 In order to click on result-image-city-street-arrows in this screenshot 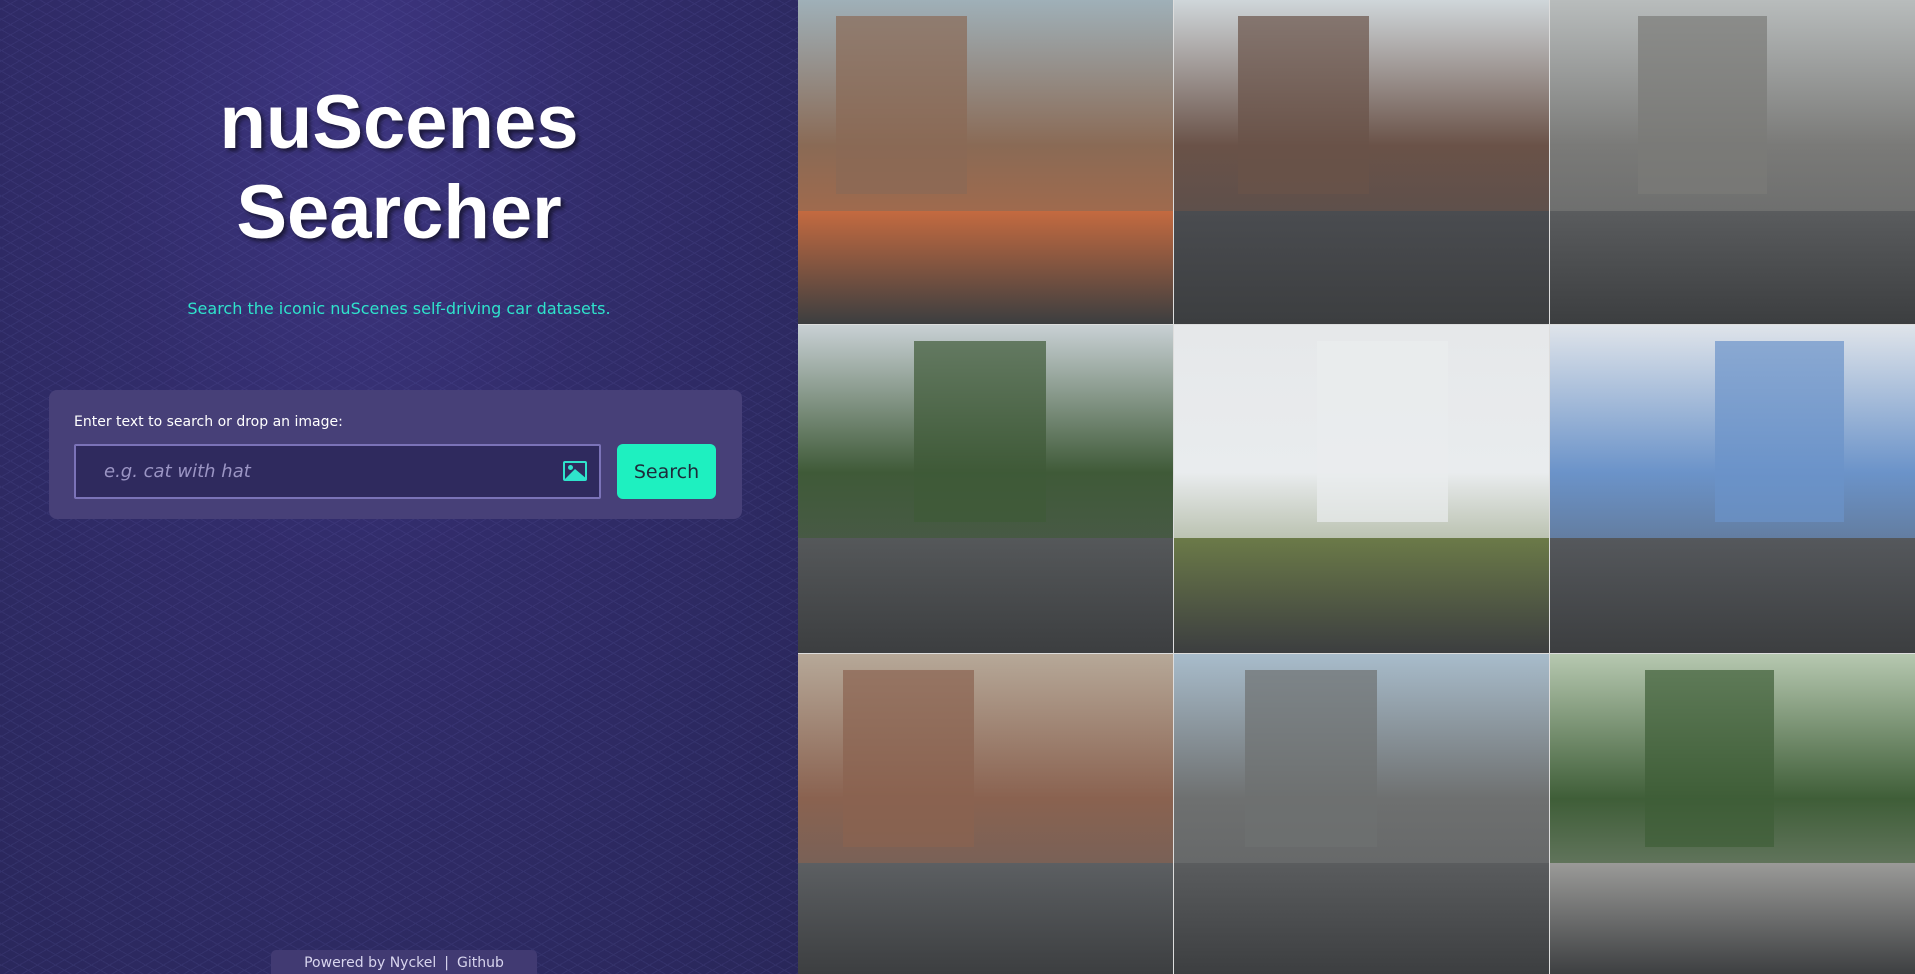, I will do `click(1361, 162)`.